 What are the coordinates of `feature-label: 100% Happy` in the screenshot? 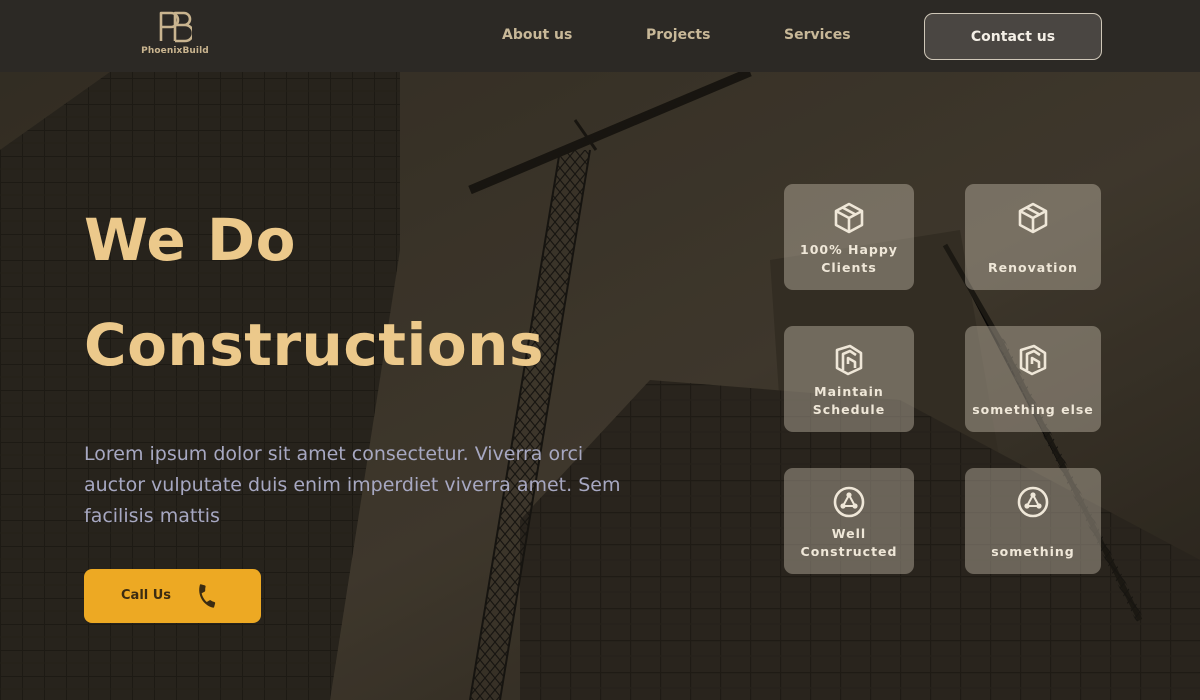 It's located at (849, 249).